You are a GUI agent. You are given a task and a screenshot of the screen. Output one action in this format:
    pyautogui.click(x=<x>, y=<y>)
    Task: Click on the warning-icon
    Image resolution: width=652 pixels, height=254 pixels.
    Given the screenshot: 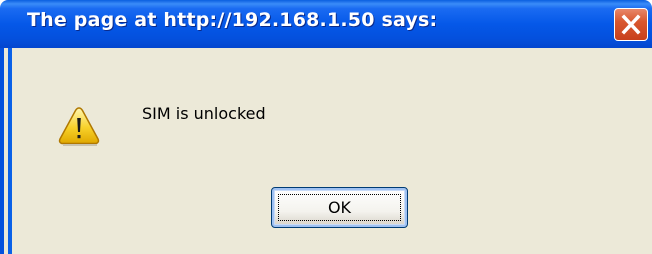 What is the action you would take?
    pyautogui.click(x=79, y=126)
    